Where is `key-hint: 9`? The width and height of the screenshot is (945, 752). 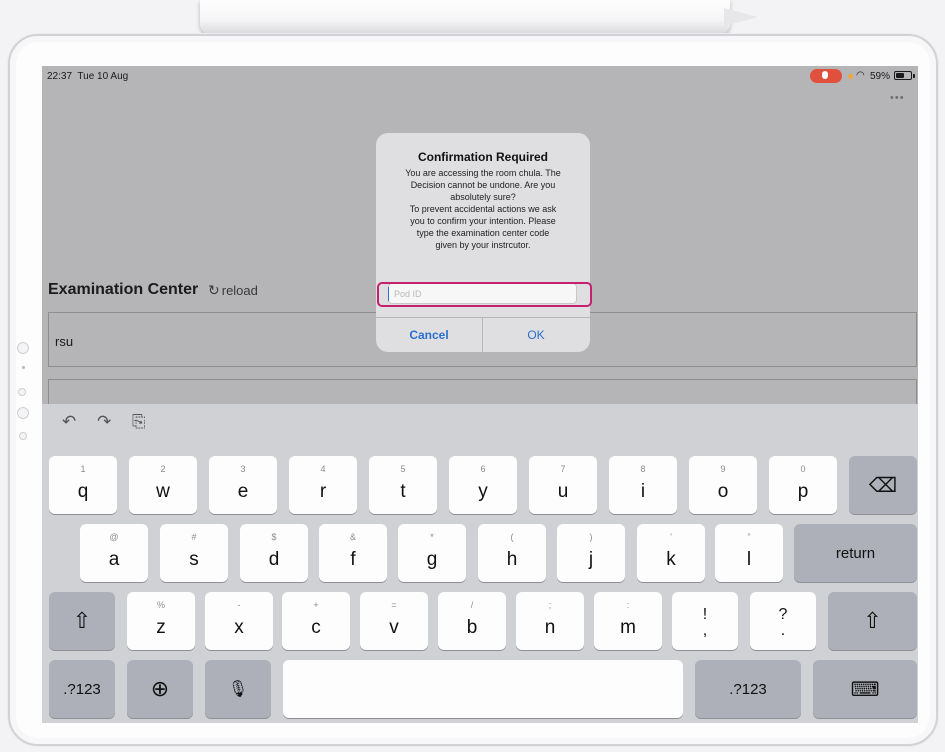
key-hint: 9 is located at coordinates (723, 469).